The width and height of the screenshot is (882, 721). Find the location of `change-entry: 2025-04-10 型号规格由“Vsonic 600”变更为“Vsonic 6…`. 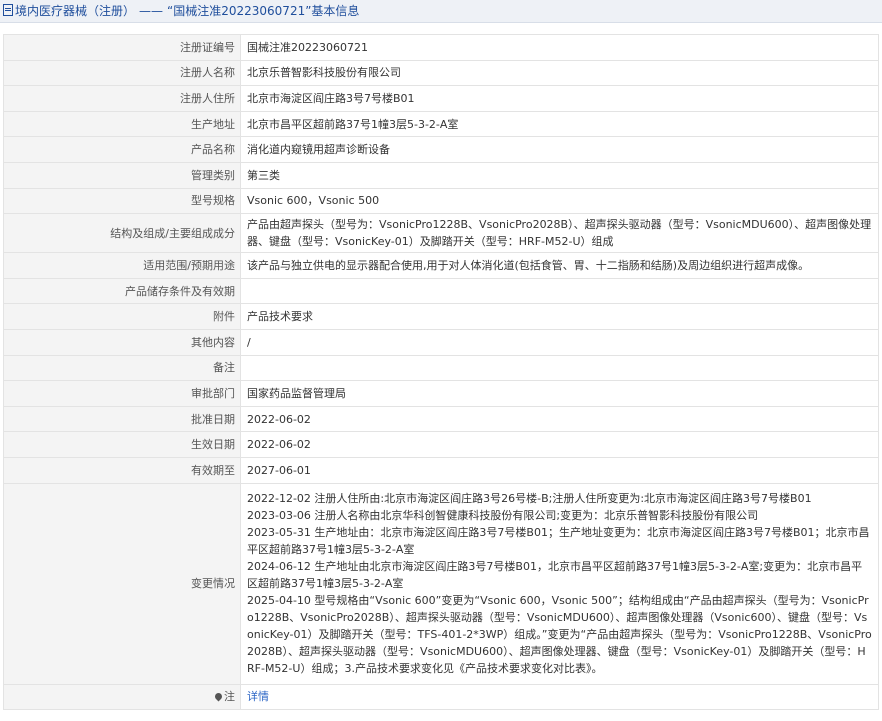

change-entry: 2025-04-10 型号规格由“Vsonic 600”变更为“Vsonic 6… is located at coordinates (559, 634).